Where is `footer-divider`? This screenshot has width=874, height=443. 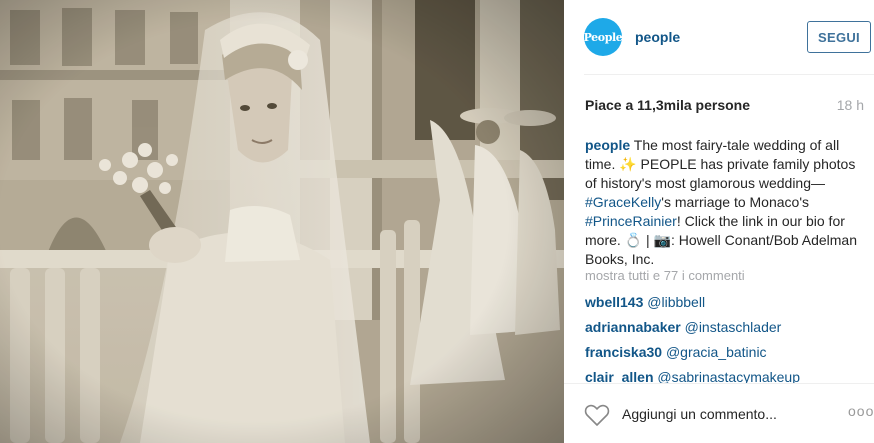
footer-divider is located at coordinates (719, 383).